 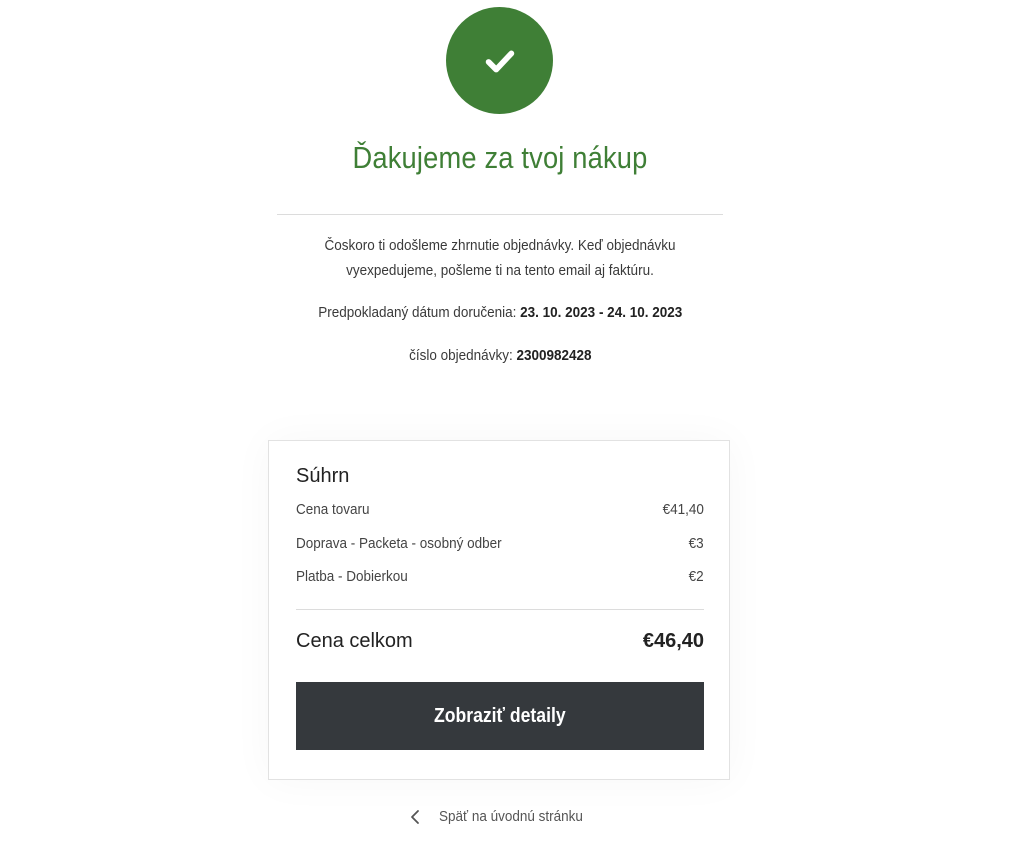 I want to click on summary-row-value: €2, so click(x=696, y=576).